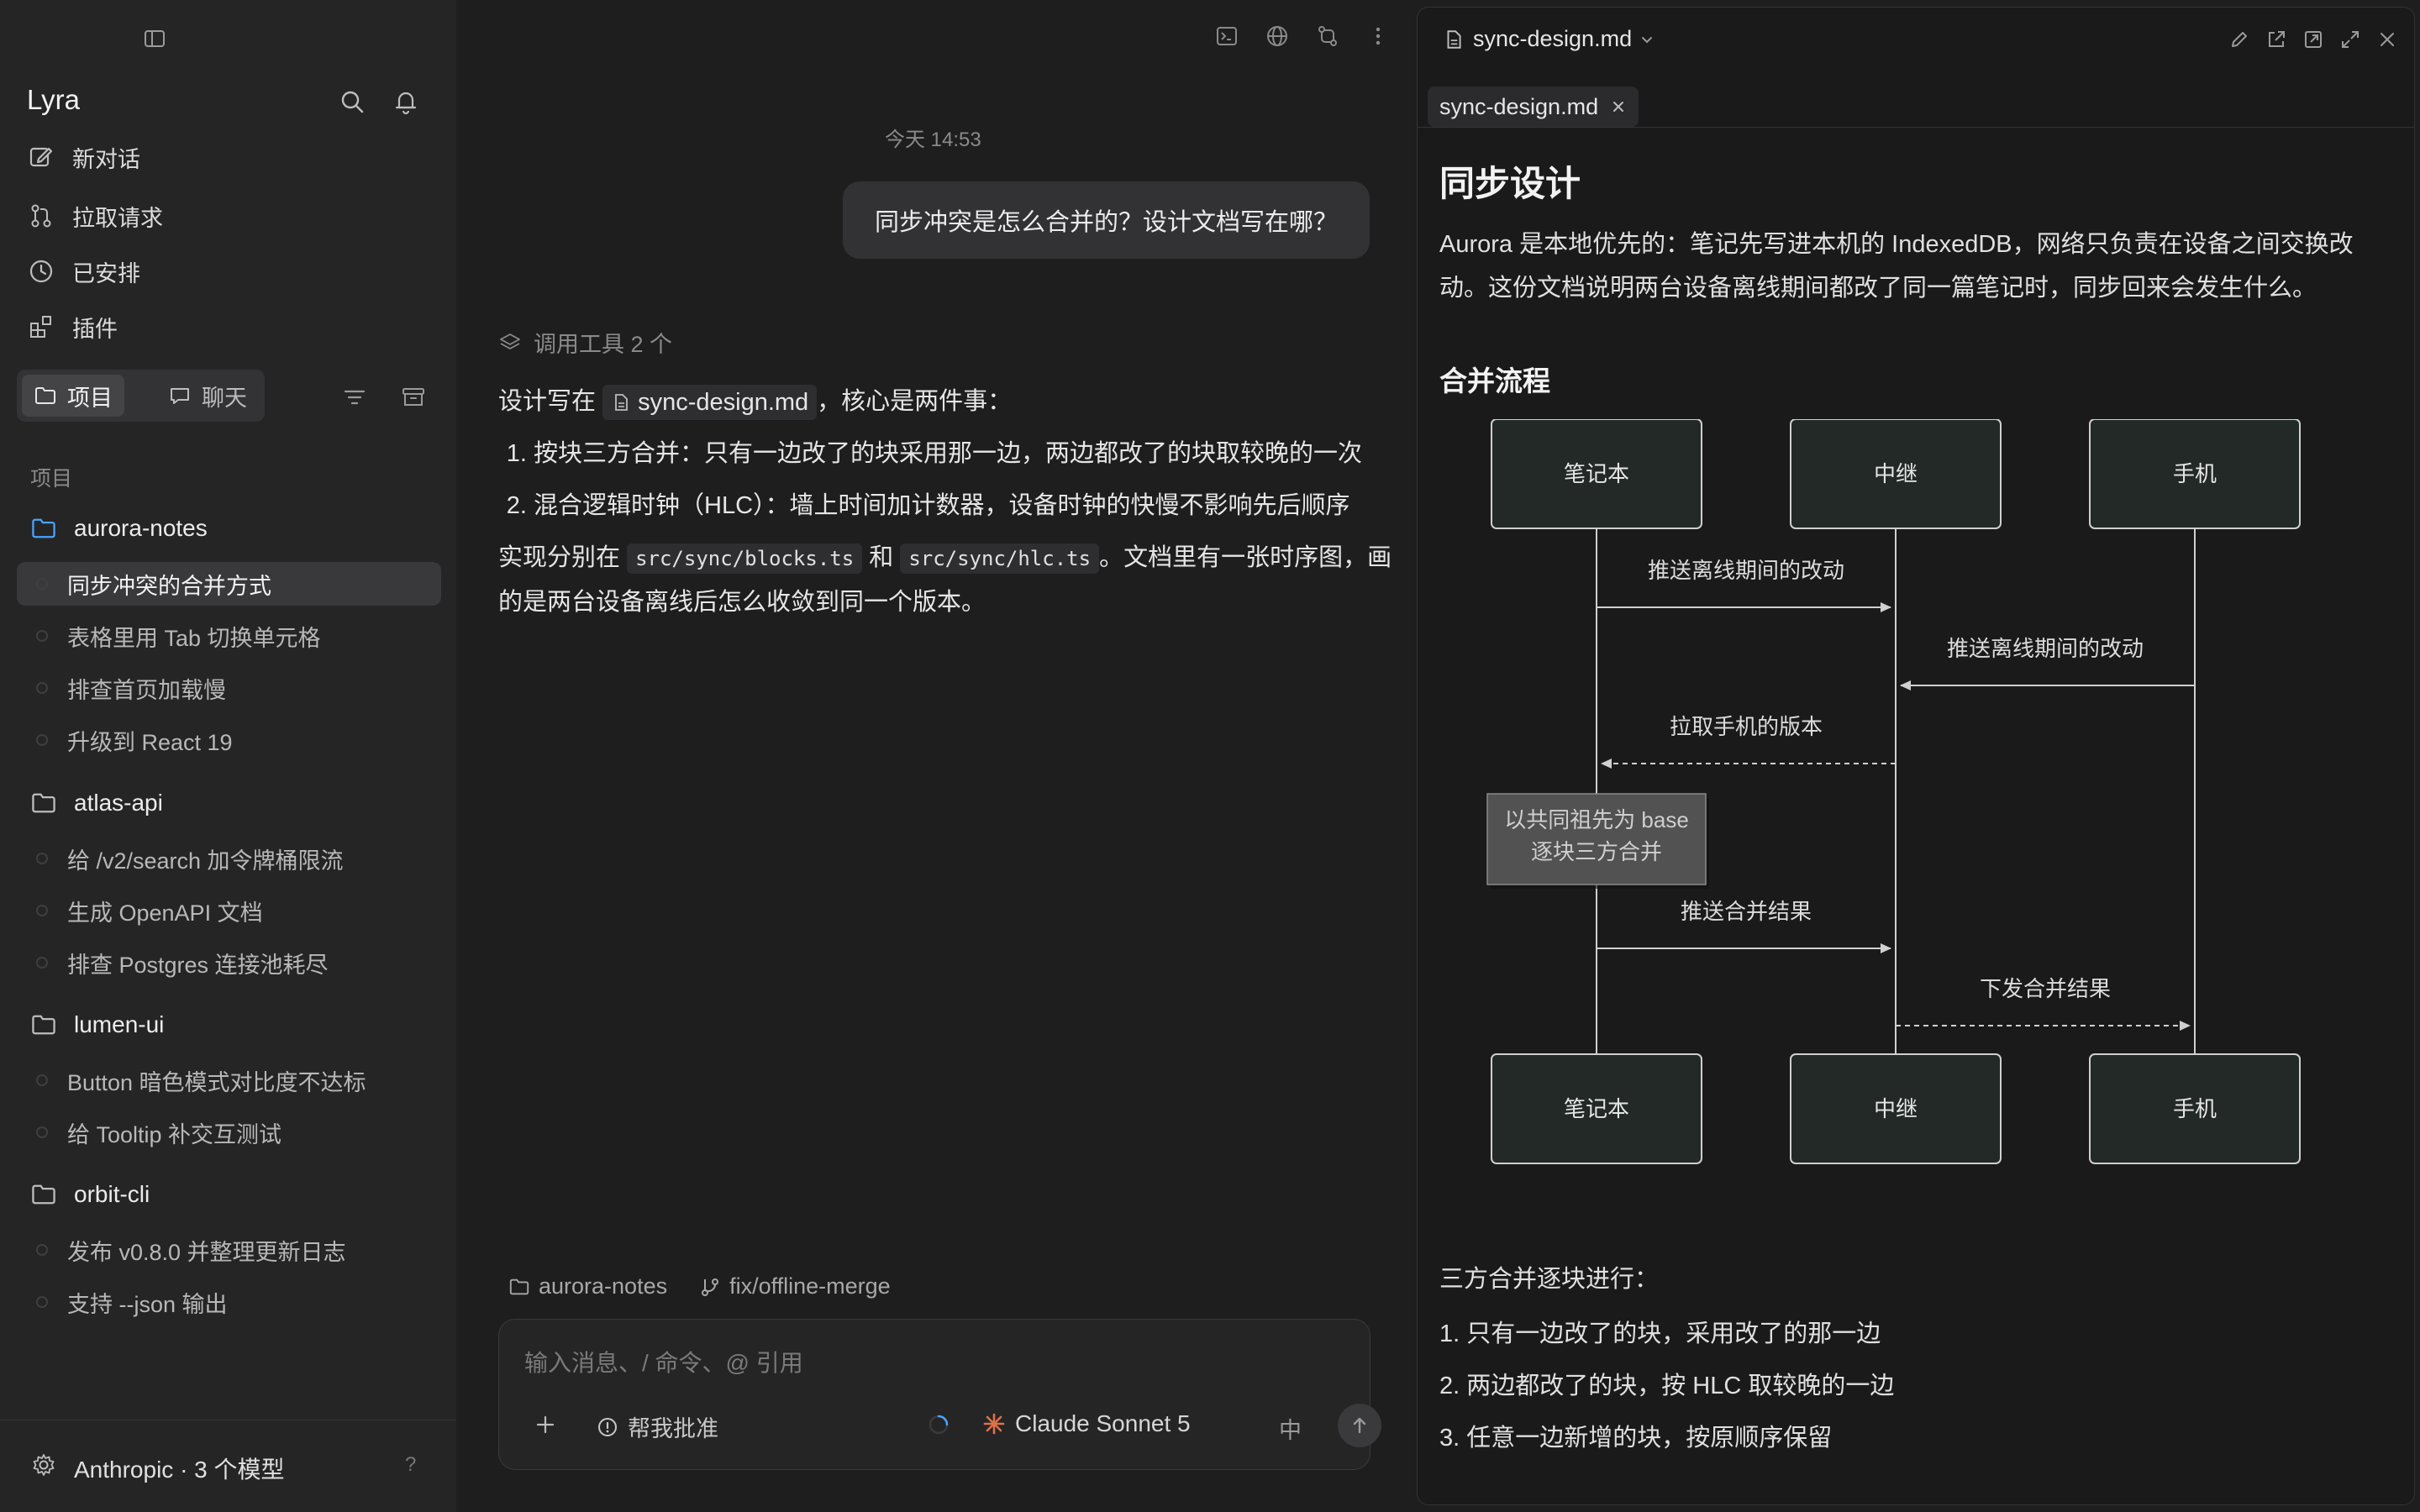 The width and height of the screenshot is (2420, 1512). Describe the element at coordinates (53, 99) in the screenshot. I see `app-name: Lyra` at that location.